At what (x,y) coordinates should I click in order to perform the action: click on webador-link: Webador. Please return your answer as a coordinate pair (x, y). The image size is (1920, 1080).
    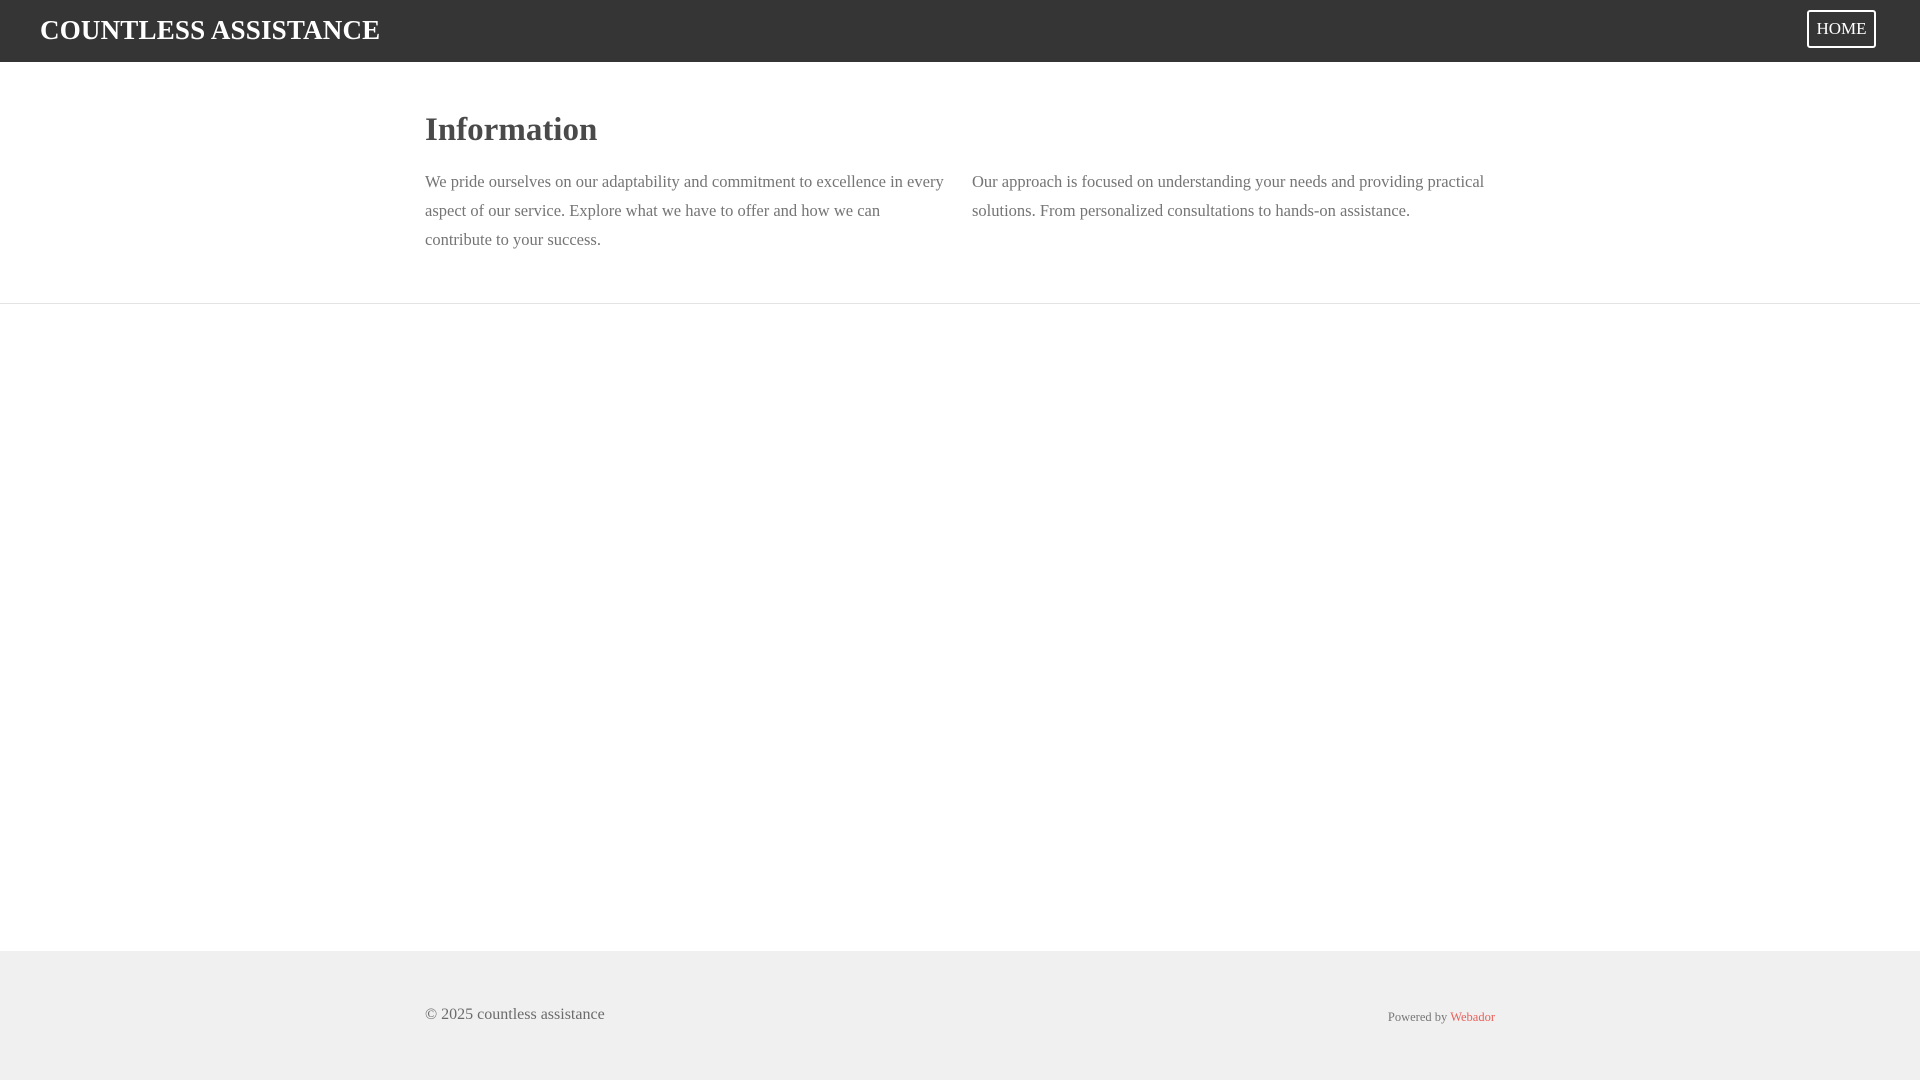
    Looking at the image, I should click on (1472, 1017).